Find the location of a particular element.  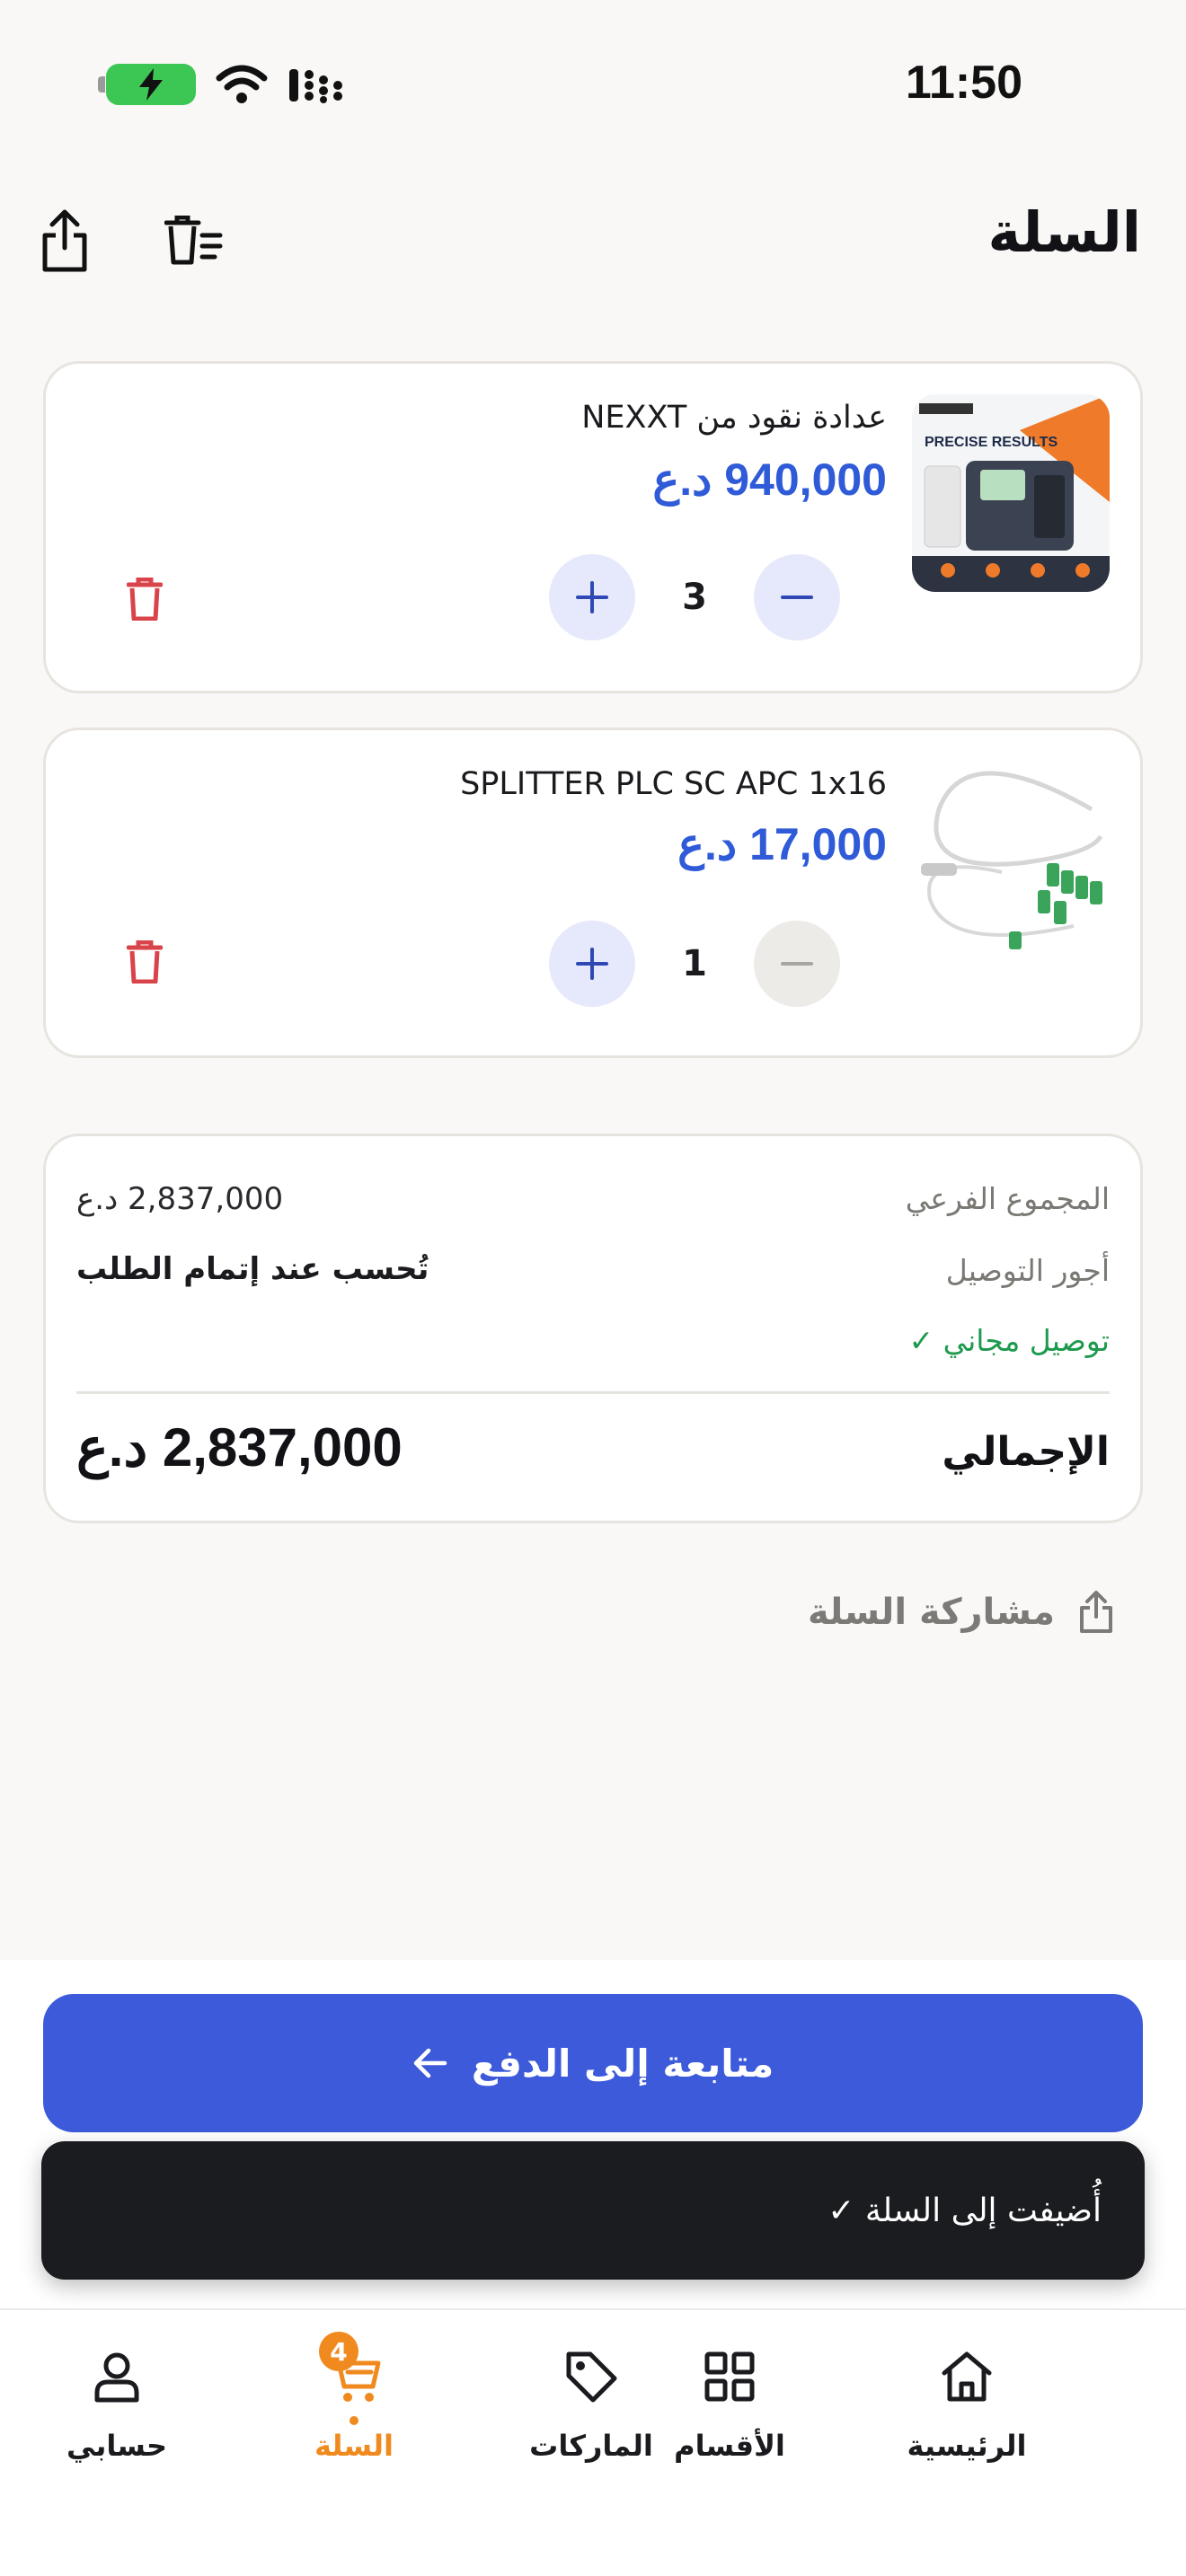

user-icon is located at coordinates (116, 2377).